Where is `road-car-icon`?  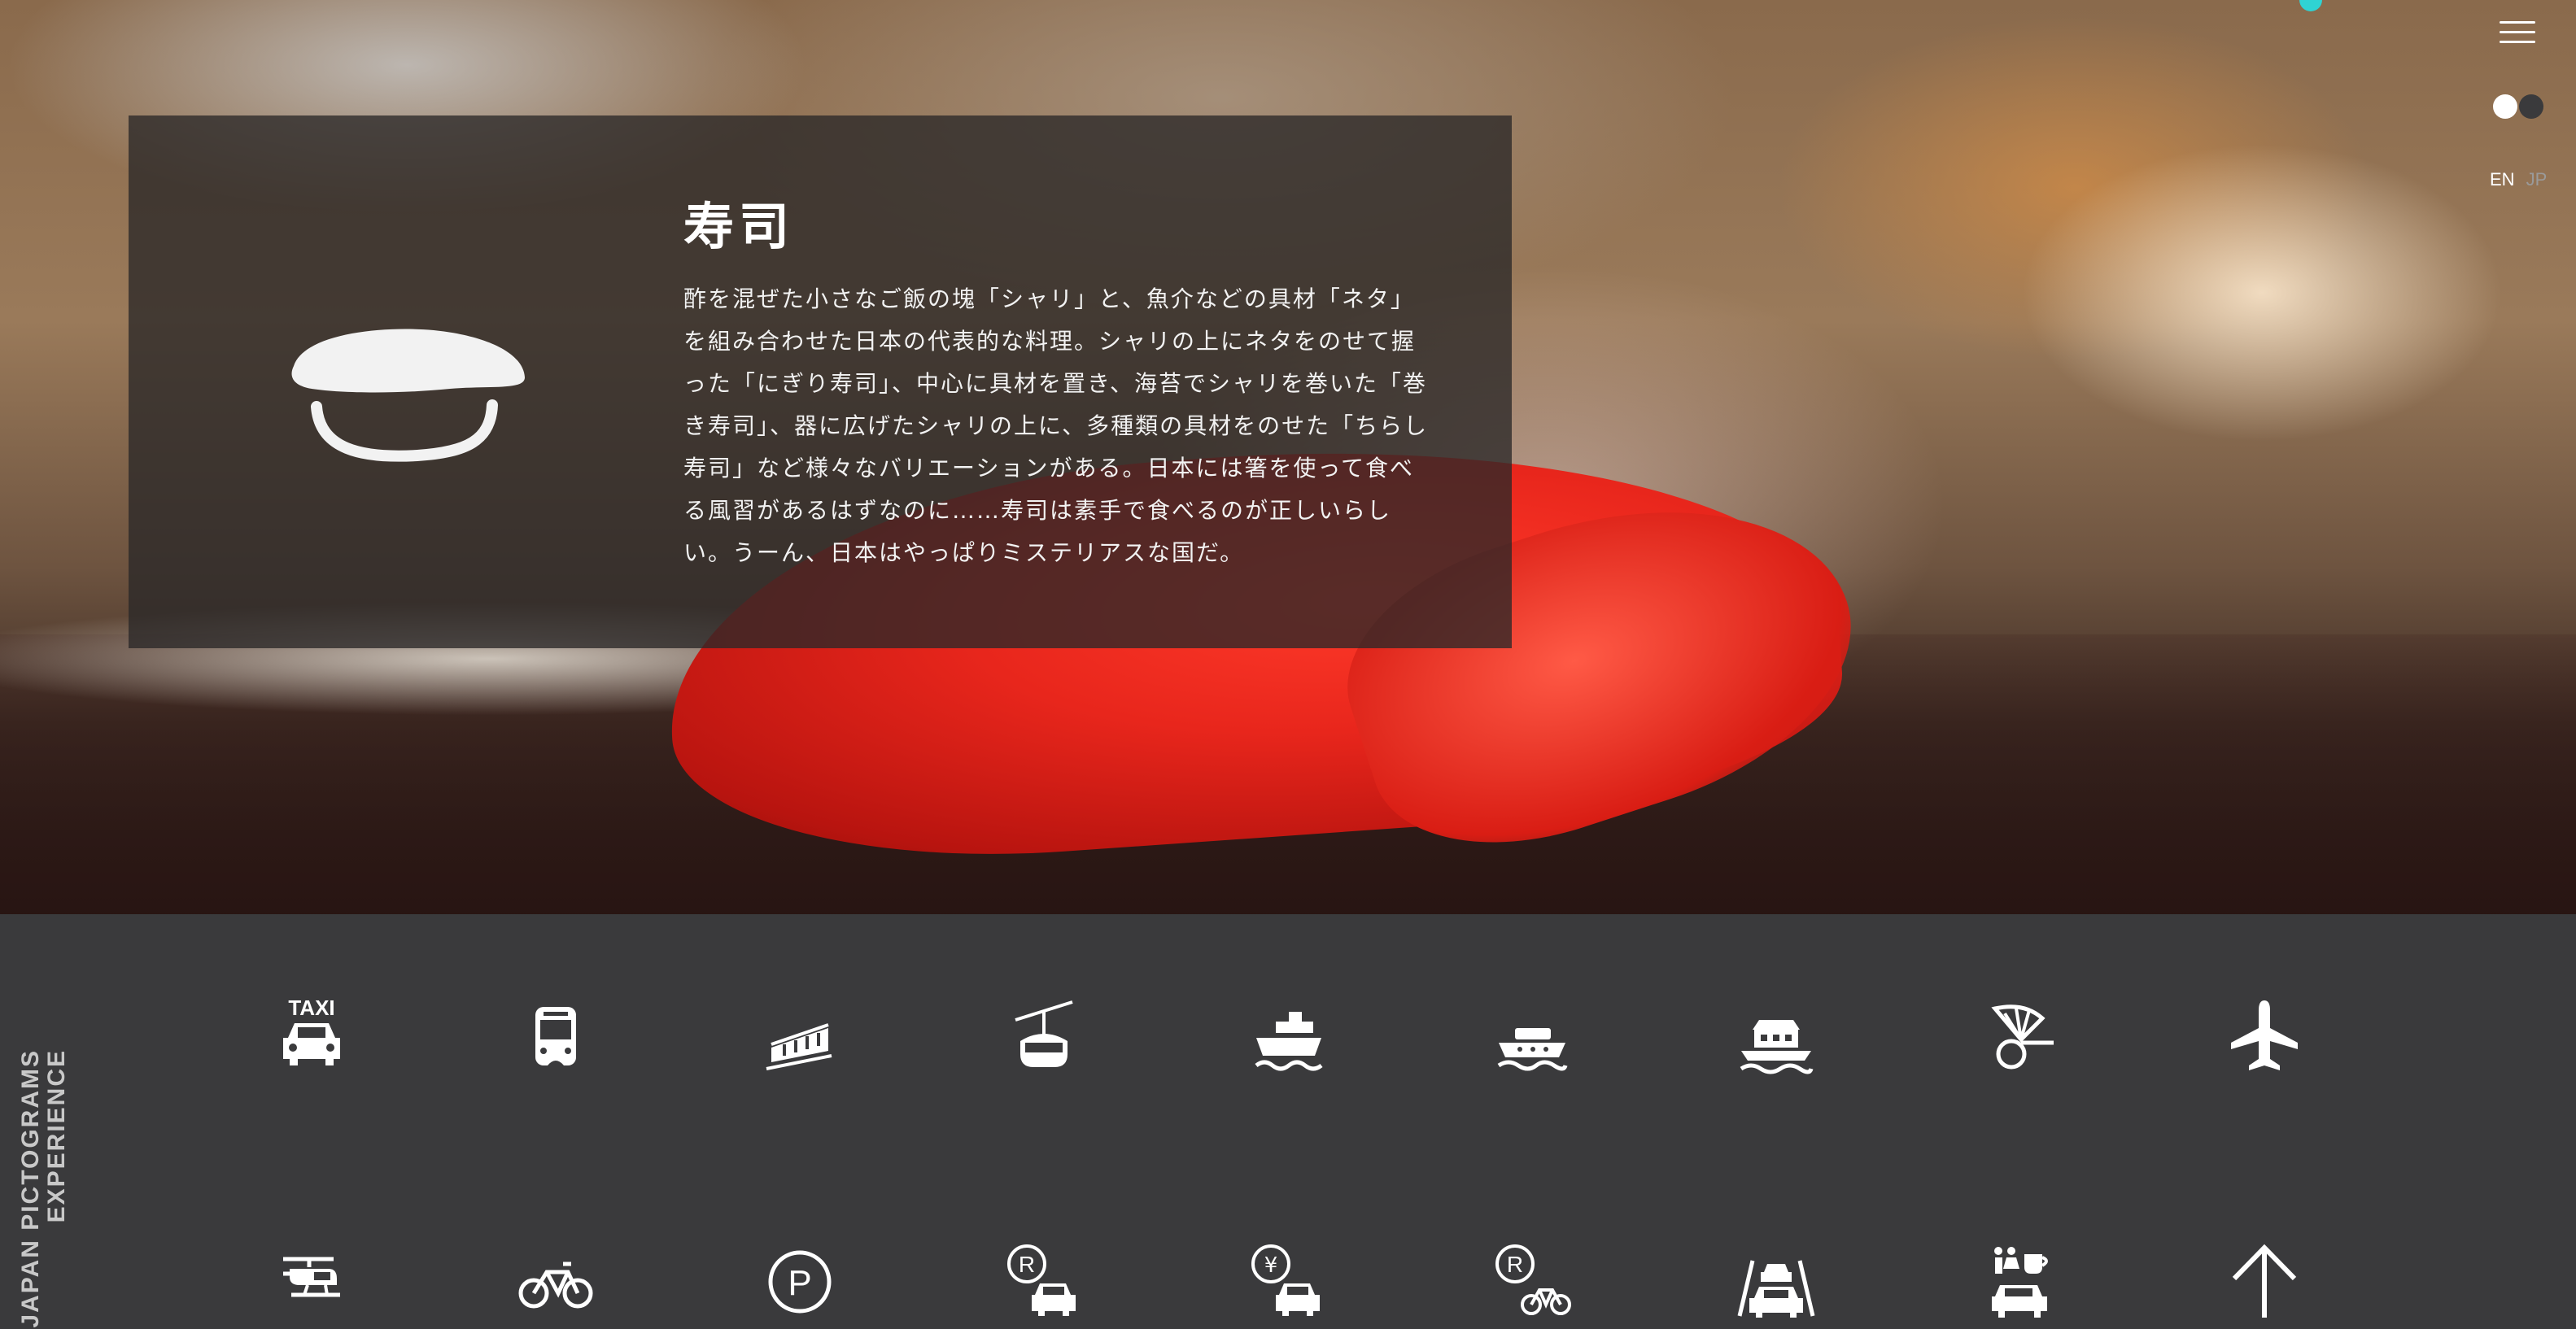
road-car-icon is located at coordinates (1776, 1281).